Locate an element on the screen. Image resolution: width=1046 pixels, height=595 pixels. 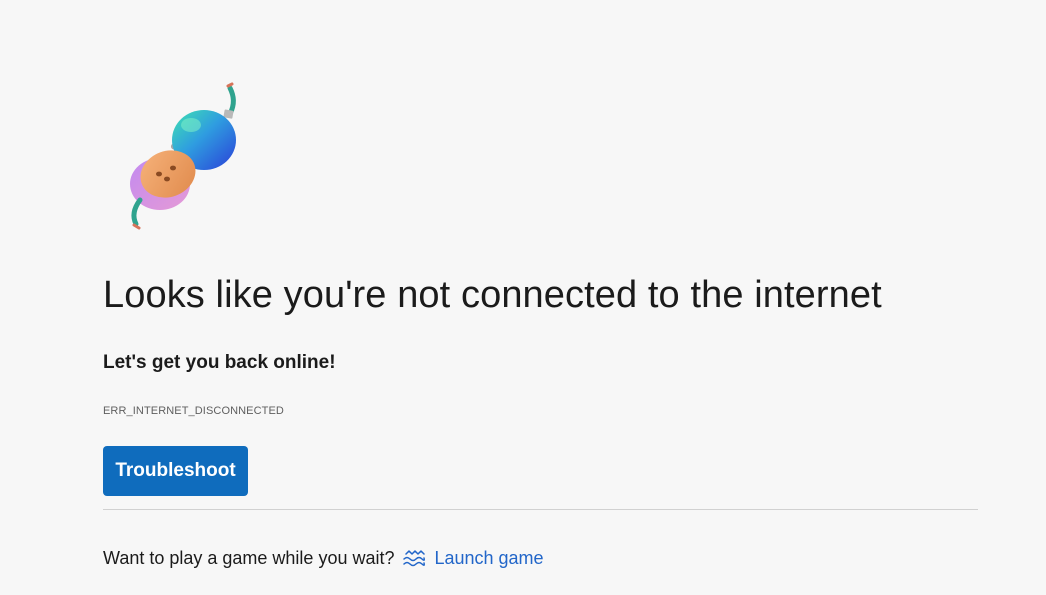
error-code: ERR_INTERNET_DISCONNECTED is located at coordinates (193, 411).